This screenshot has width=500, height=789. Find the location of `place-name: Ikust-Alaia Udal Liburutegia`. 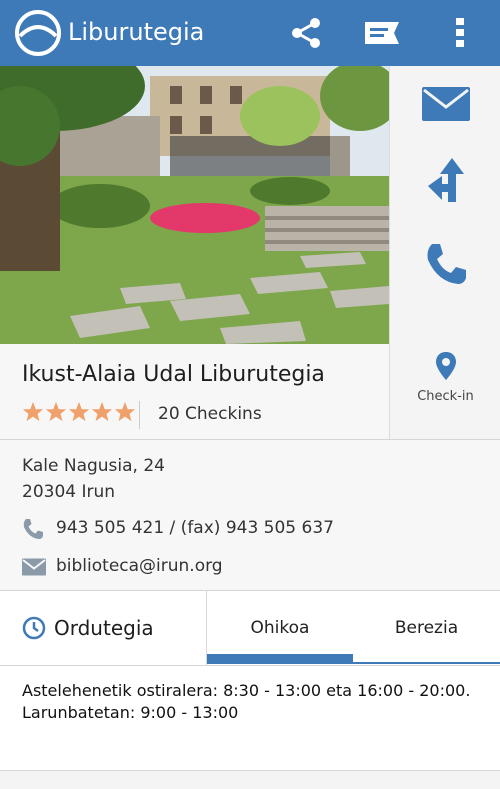

place-name: Ikust-Alaia Udal Liburutegia is located at coordinates (173, 374).